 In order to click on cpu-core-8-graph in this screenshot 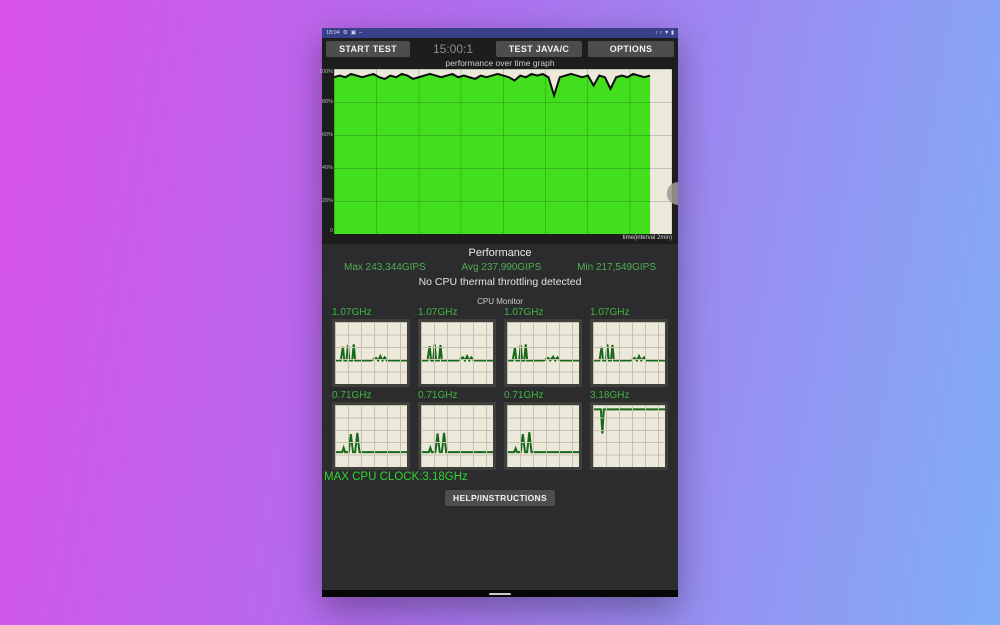, I will do `click(629, 436)`.